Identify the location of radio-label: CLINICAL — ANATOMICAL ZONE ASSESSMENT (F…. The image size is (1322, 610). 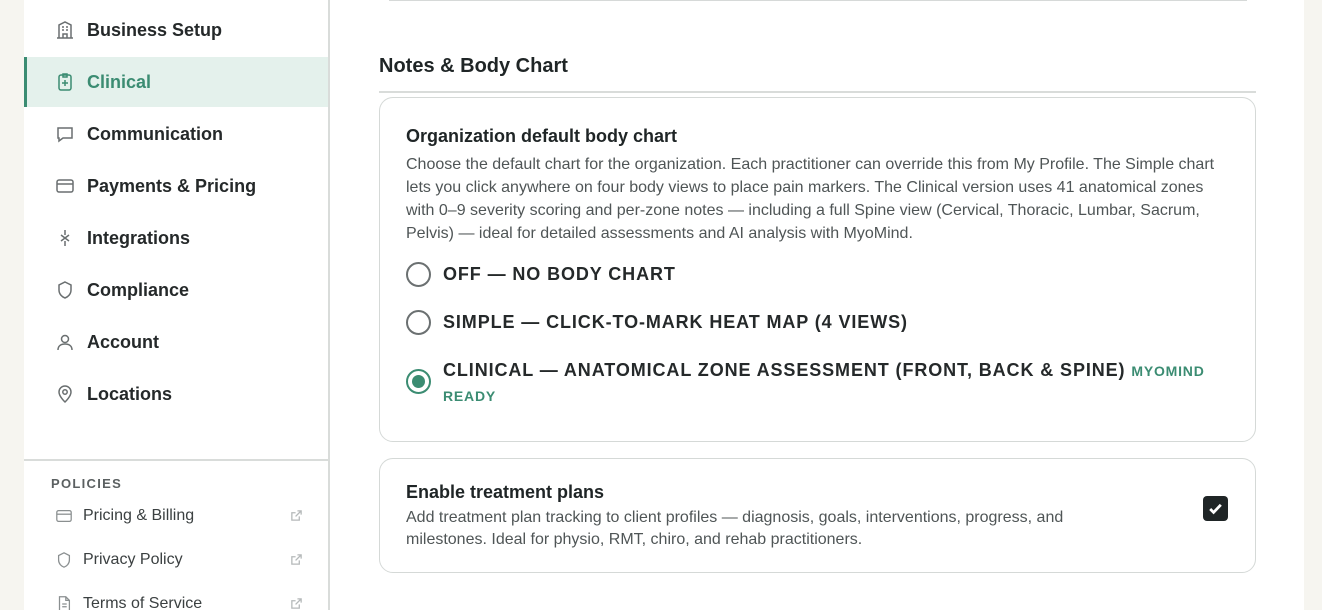
(838, 383).